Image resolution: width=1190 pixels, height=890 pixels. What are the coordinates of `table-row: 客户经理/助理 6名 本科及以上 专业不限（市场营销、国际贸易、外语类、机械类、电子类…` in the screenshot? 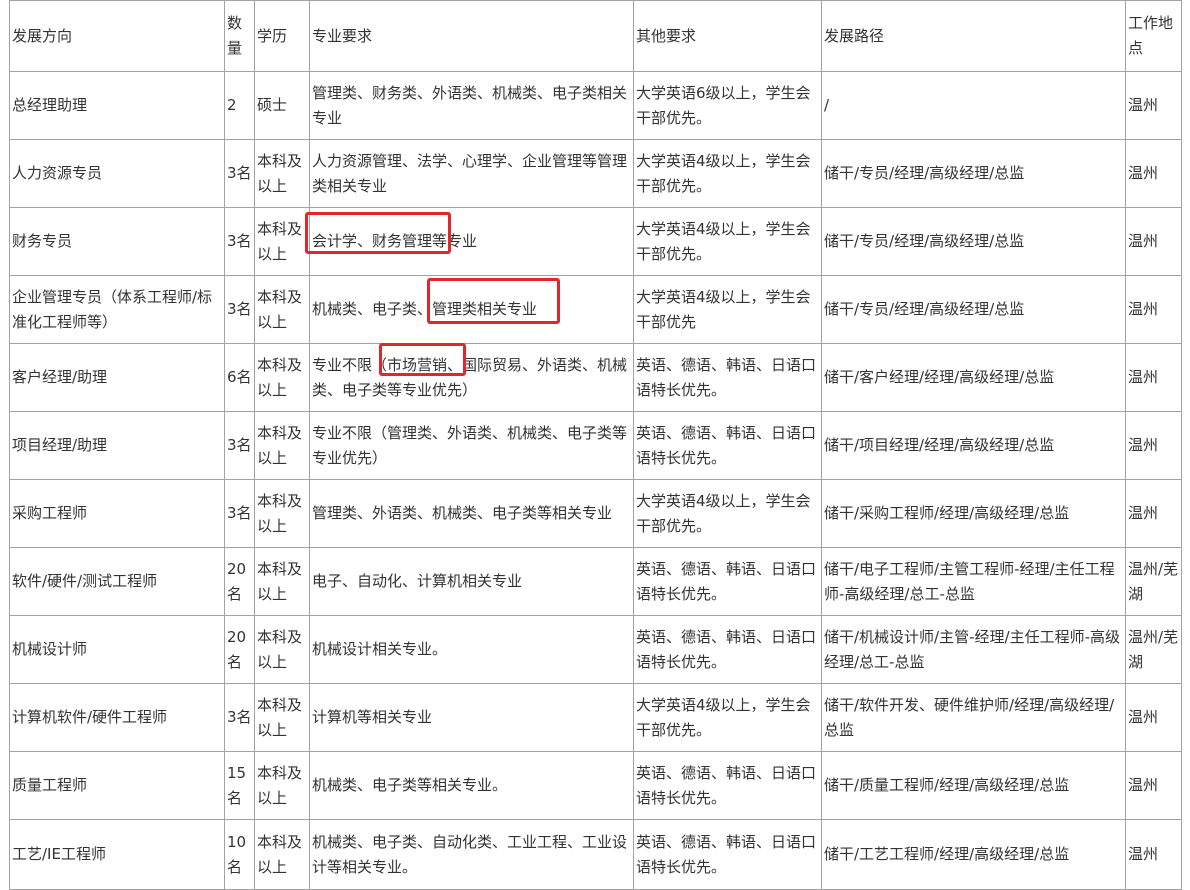 It's located at (595, 377).